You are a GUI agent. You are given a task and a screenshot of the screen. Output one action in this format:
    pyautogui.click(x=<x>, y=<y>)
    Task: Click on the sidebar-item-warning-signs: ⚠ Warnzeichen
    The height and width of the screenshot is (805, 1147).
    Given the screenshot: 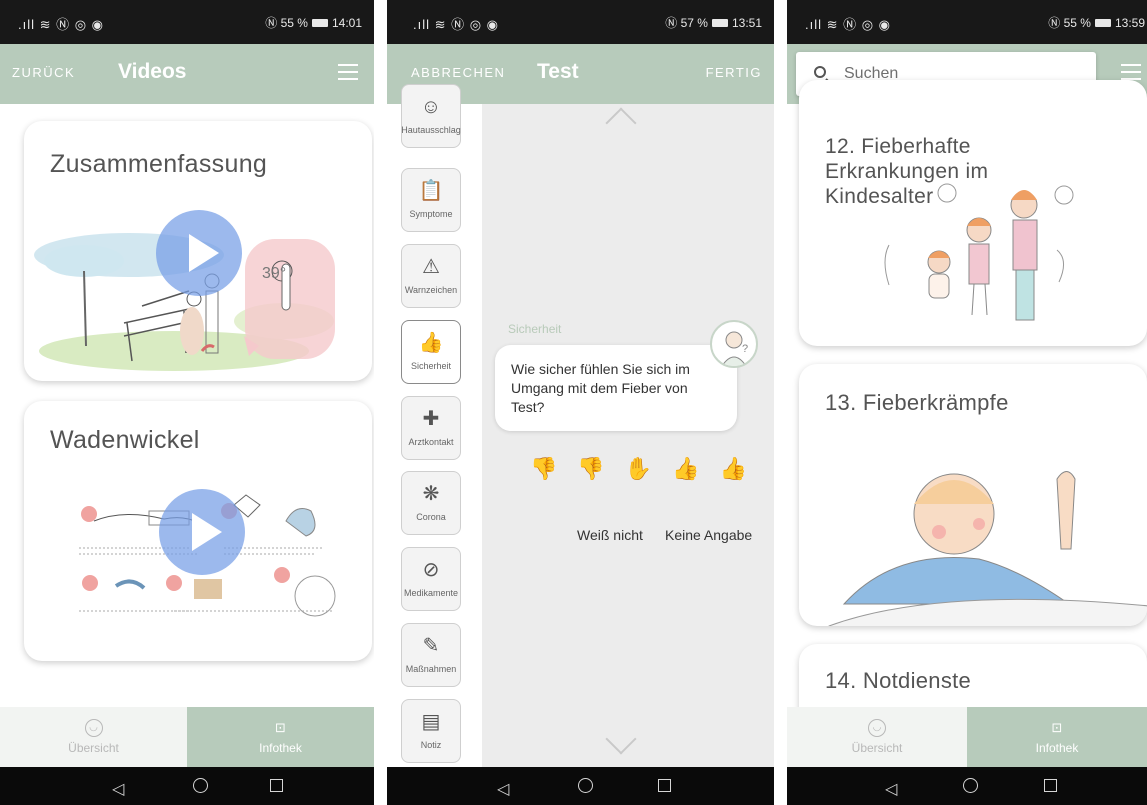 What is the action you would take?
    pyautogui.click(x=431, y=276)
    